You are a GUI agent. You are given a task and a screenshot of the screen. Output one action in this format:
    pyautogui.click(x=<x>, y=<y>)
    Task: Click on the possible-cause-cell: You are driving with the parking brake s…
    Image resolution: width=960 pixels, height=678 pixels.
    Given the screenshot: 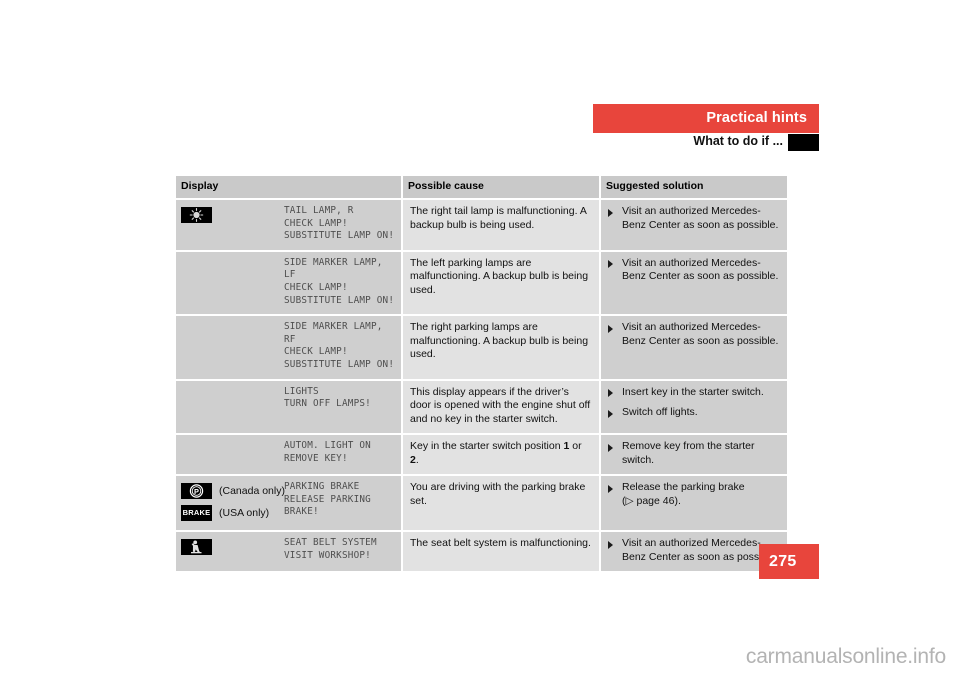 What is the action you would take?
    pyautogui.click(x=501, y=504)
    